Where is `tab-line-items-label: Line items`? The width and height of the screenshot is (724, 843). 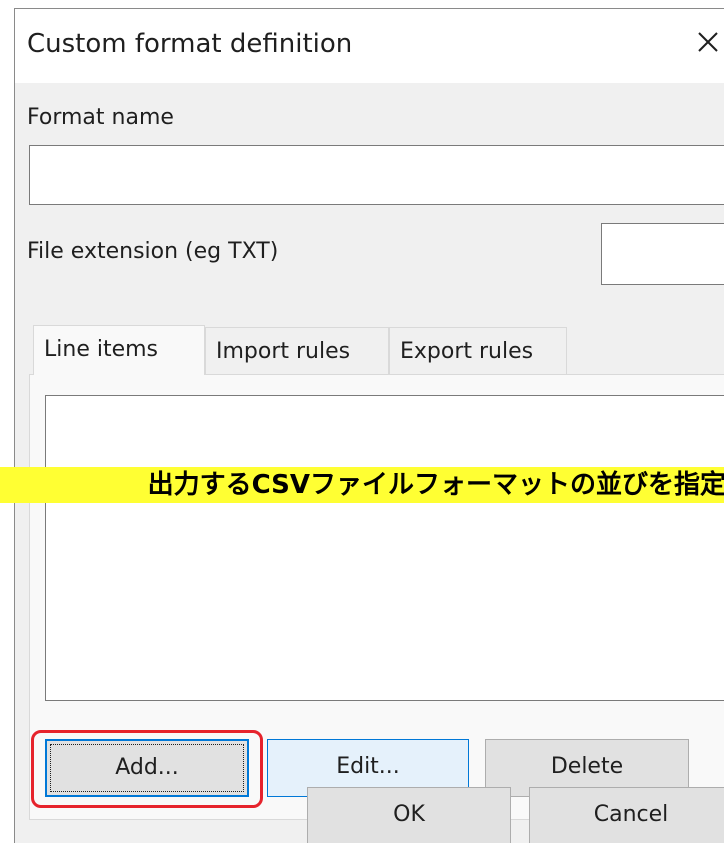
tab-line-items-label: Line items is located at coordinates (101, 349).